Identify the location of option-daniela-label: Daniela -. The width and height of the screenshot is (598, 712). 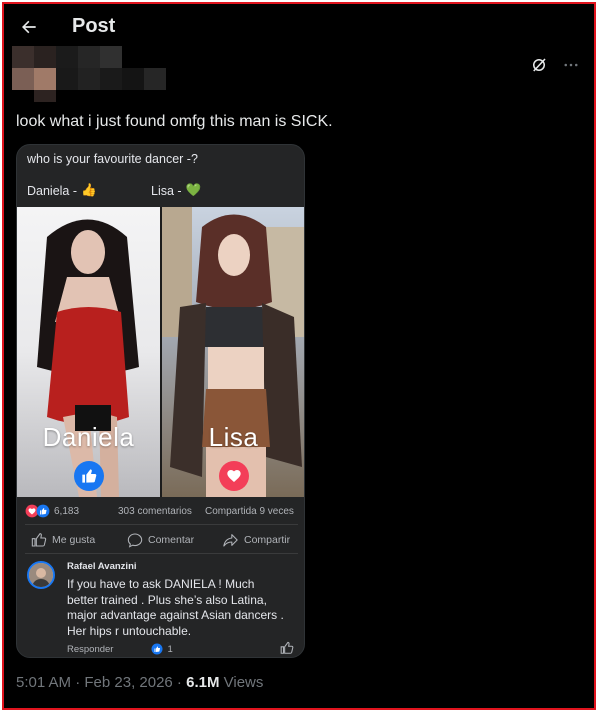
(52, 190).